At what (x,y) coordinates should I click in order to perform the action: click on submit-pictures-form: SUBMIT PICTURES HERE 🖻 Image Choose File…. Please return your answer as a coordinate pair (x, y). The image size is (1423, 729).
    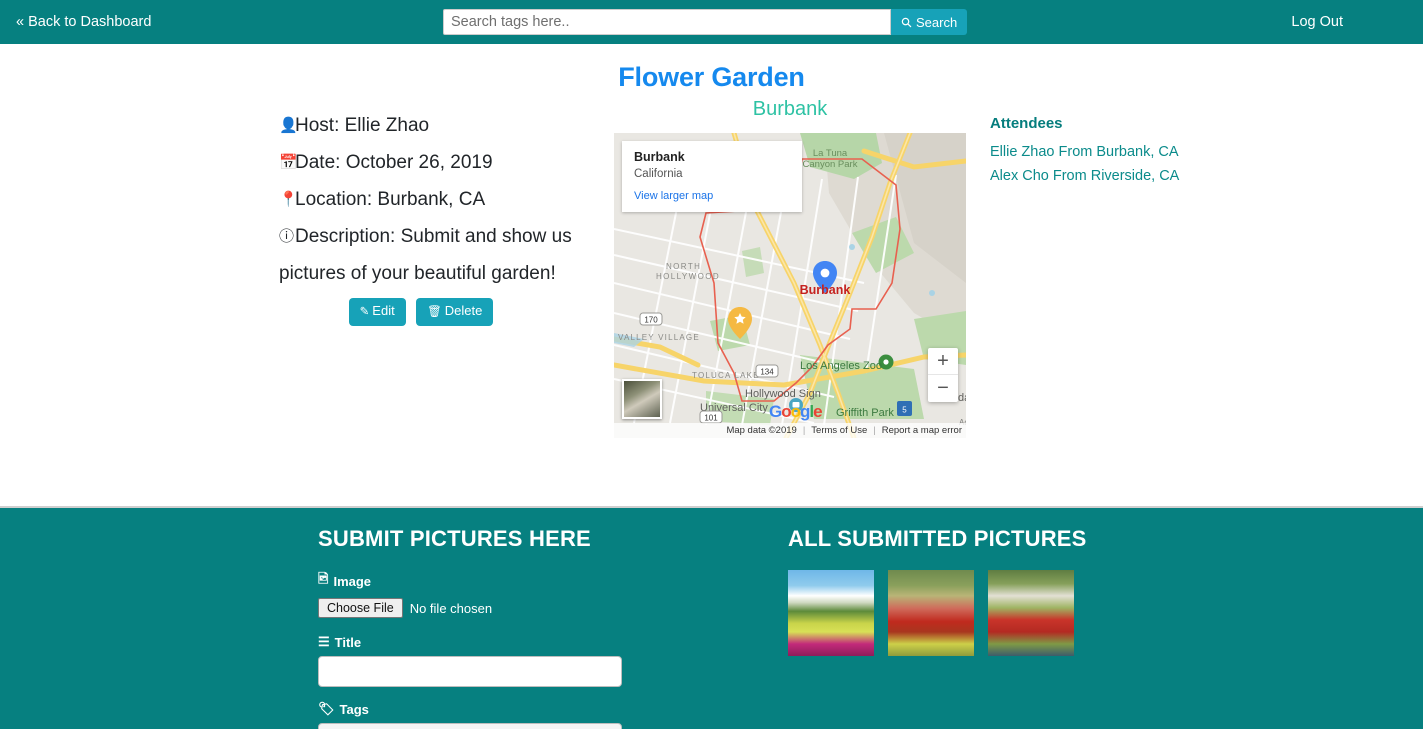
    Looking at the image, I should click on (528, 627).